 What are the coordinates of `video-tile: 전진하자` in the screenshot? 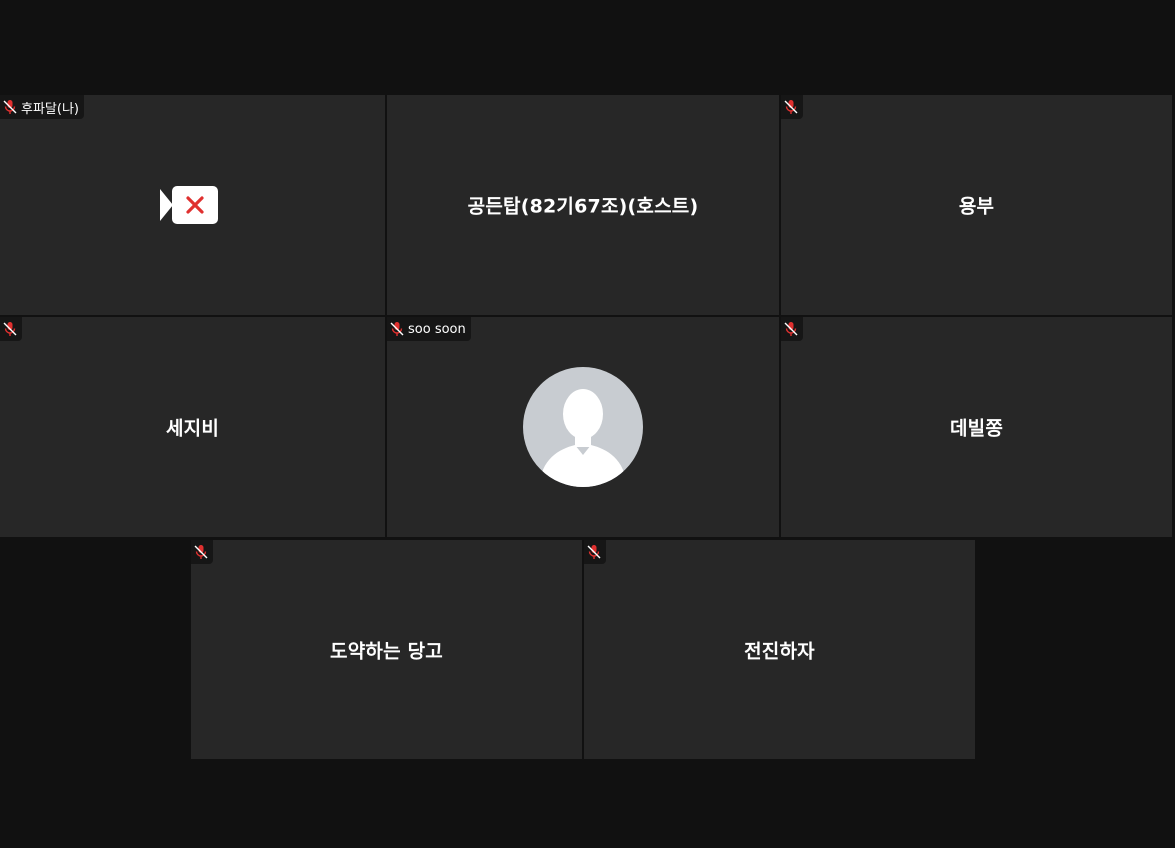 It's located at (779, 649).